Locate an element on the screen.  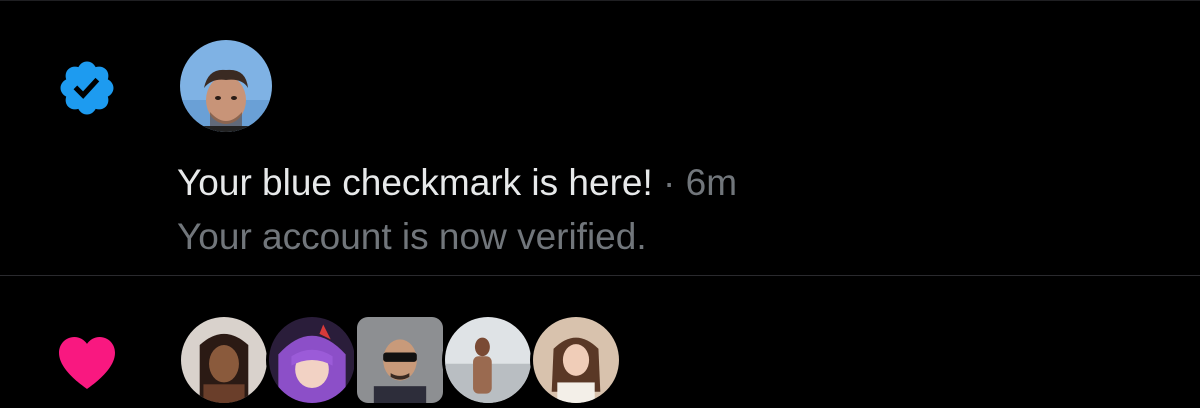
notification-body: Your account is now verified. is located at coordinates (412, 236).